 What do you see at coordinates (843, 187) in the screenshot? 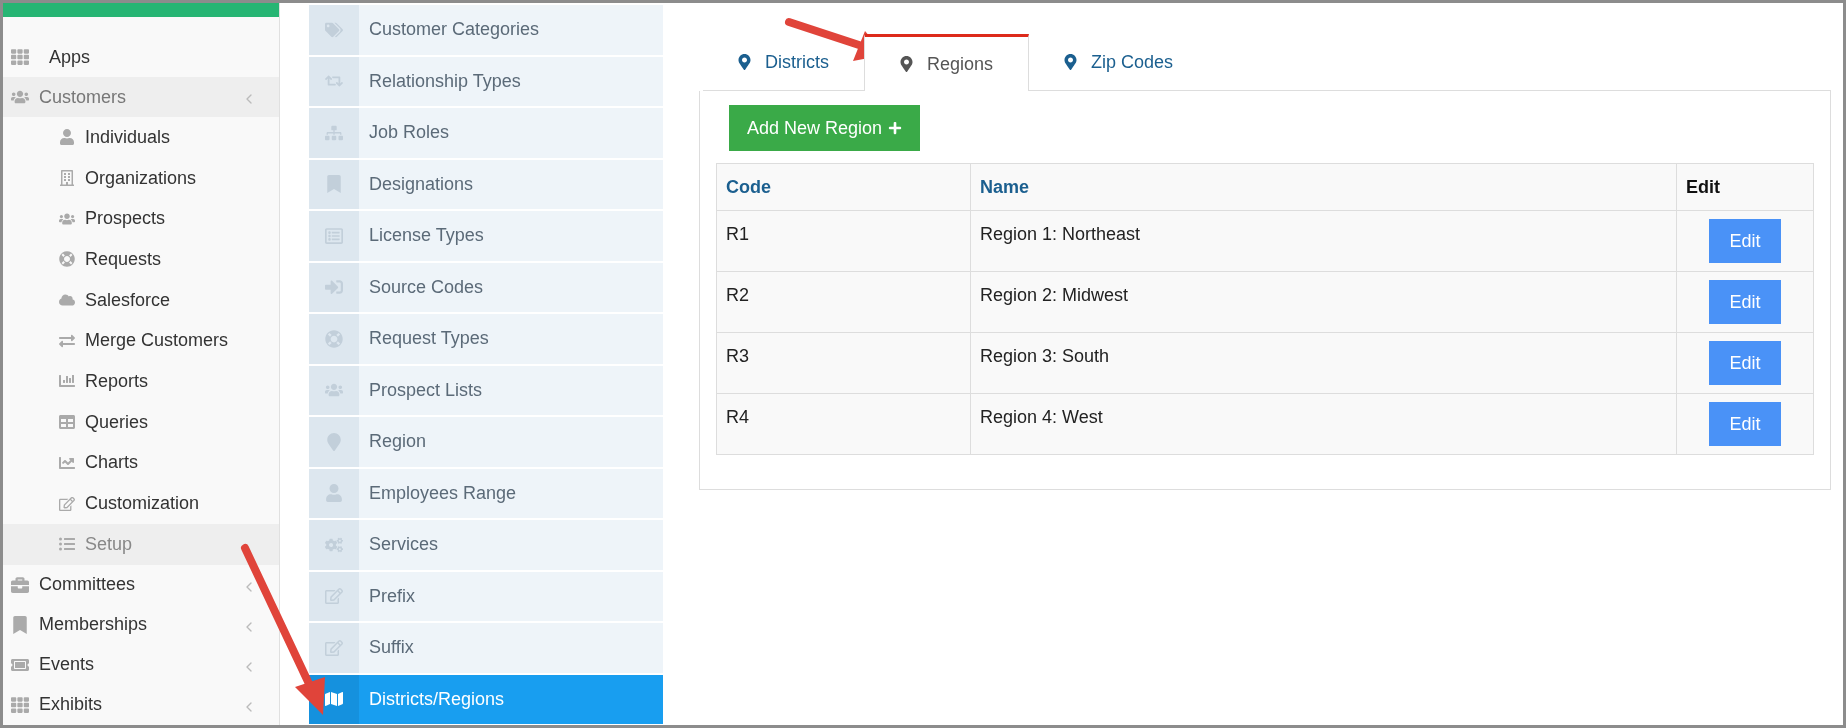
I see `column-header: Code` at bounding box center [843, 187].